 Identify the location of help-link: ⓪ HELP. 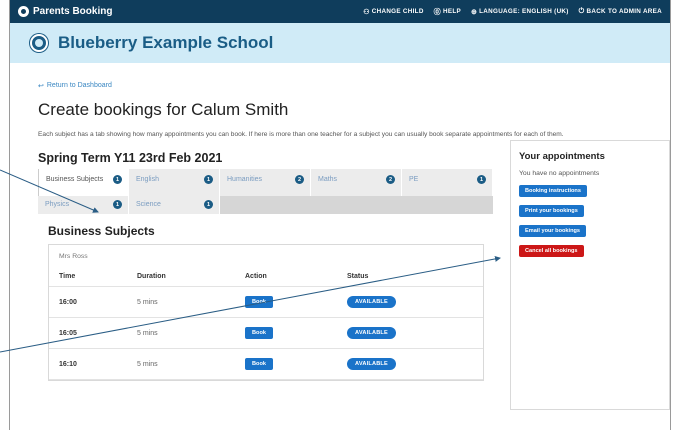
(447, 12).